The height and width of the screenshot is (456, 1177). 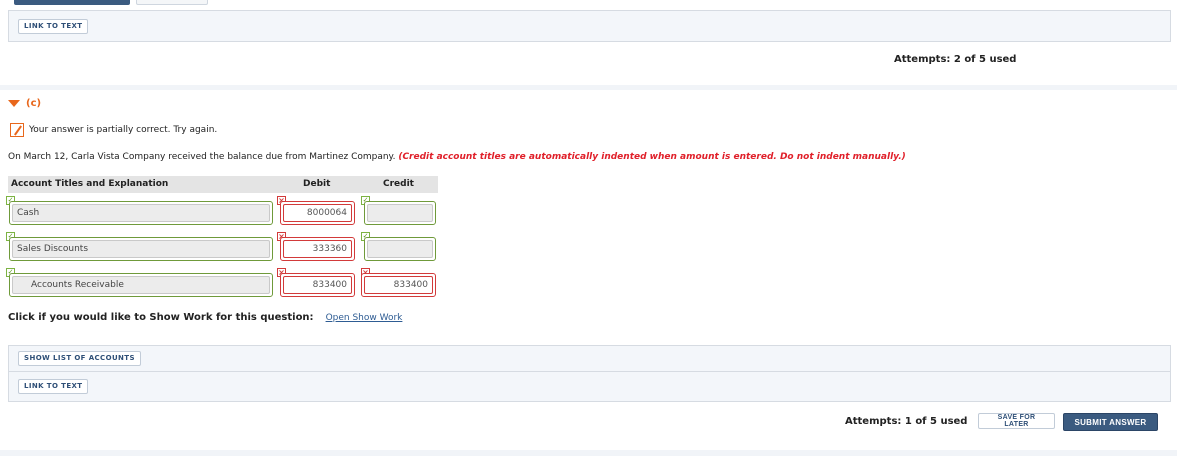 I want to click on section-divider, so click(x=588, y=87).